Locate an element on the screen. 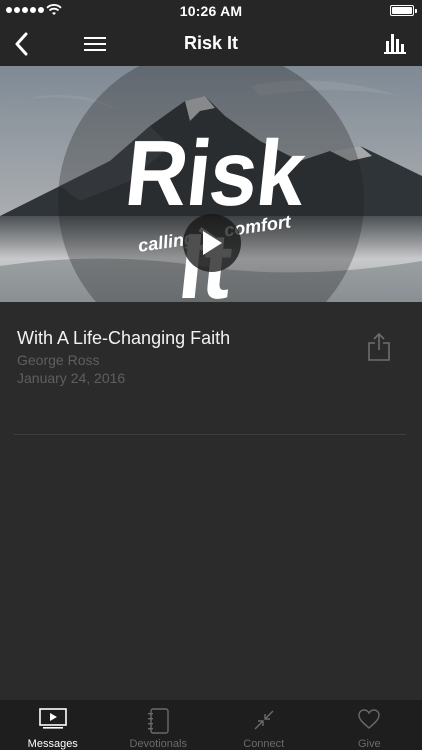 This screenshot has width=422, height=750. message-speaker: George Ross is located at coordinates (58, 360).